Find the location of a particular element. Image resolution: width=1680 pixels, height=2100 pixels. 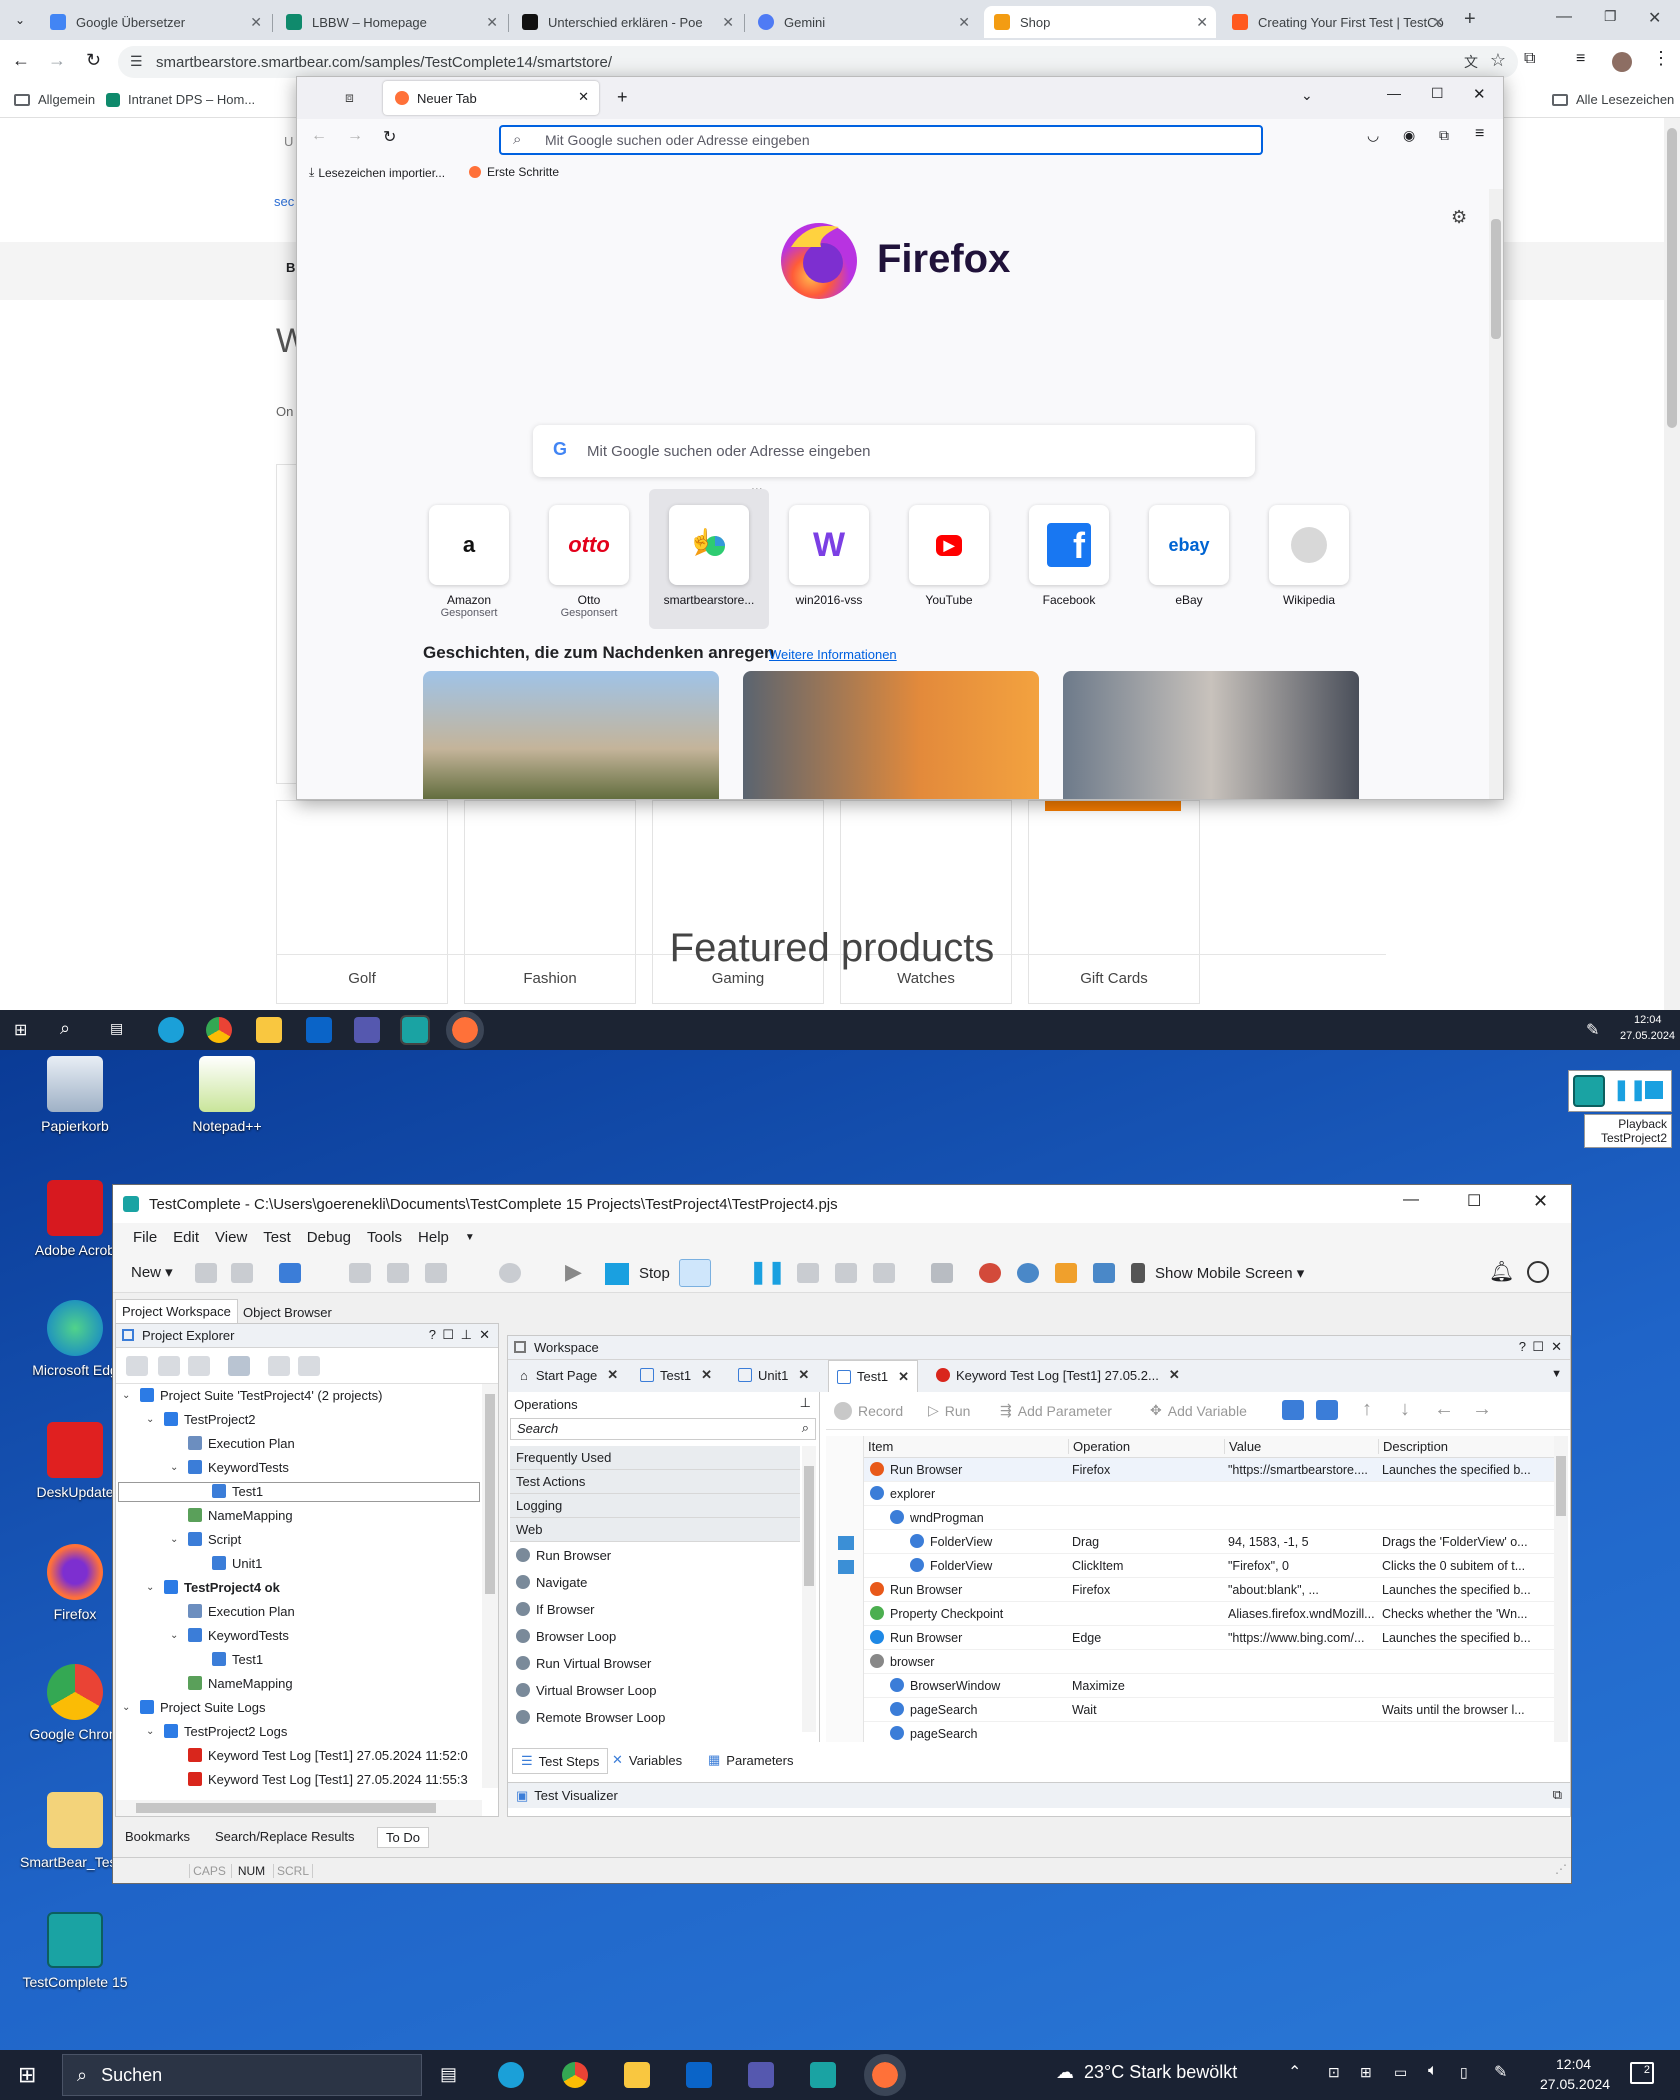

tree-node: ⌄ Script is located at coordinates (299, 1540).